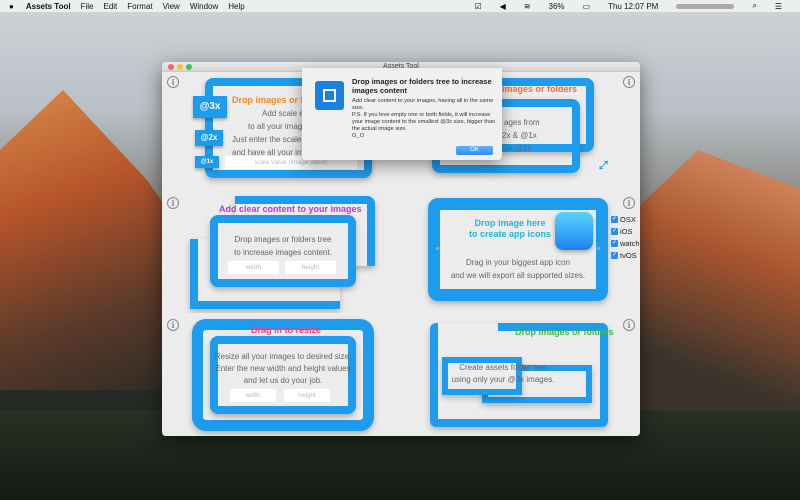  I want to click on menu-view: View, so click(171, 6).